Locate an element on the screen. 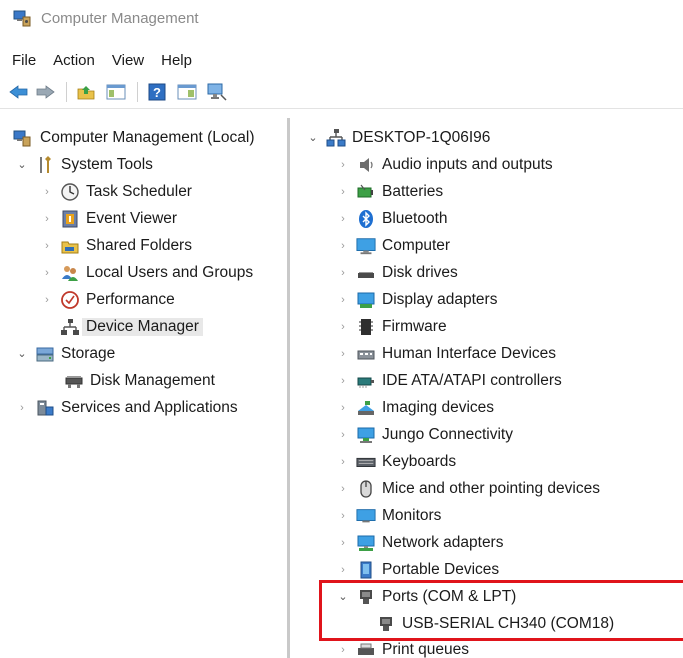 The width and height of the screenshot is (683, 658). pane-splitter is located at coordinates (288, 388).